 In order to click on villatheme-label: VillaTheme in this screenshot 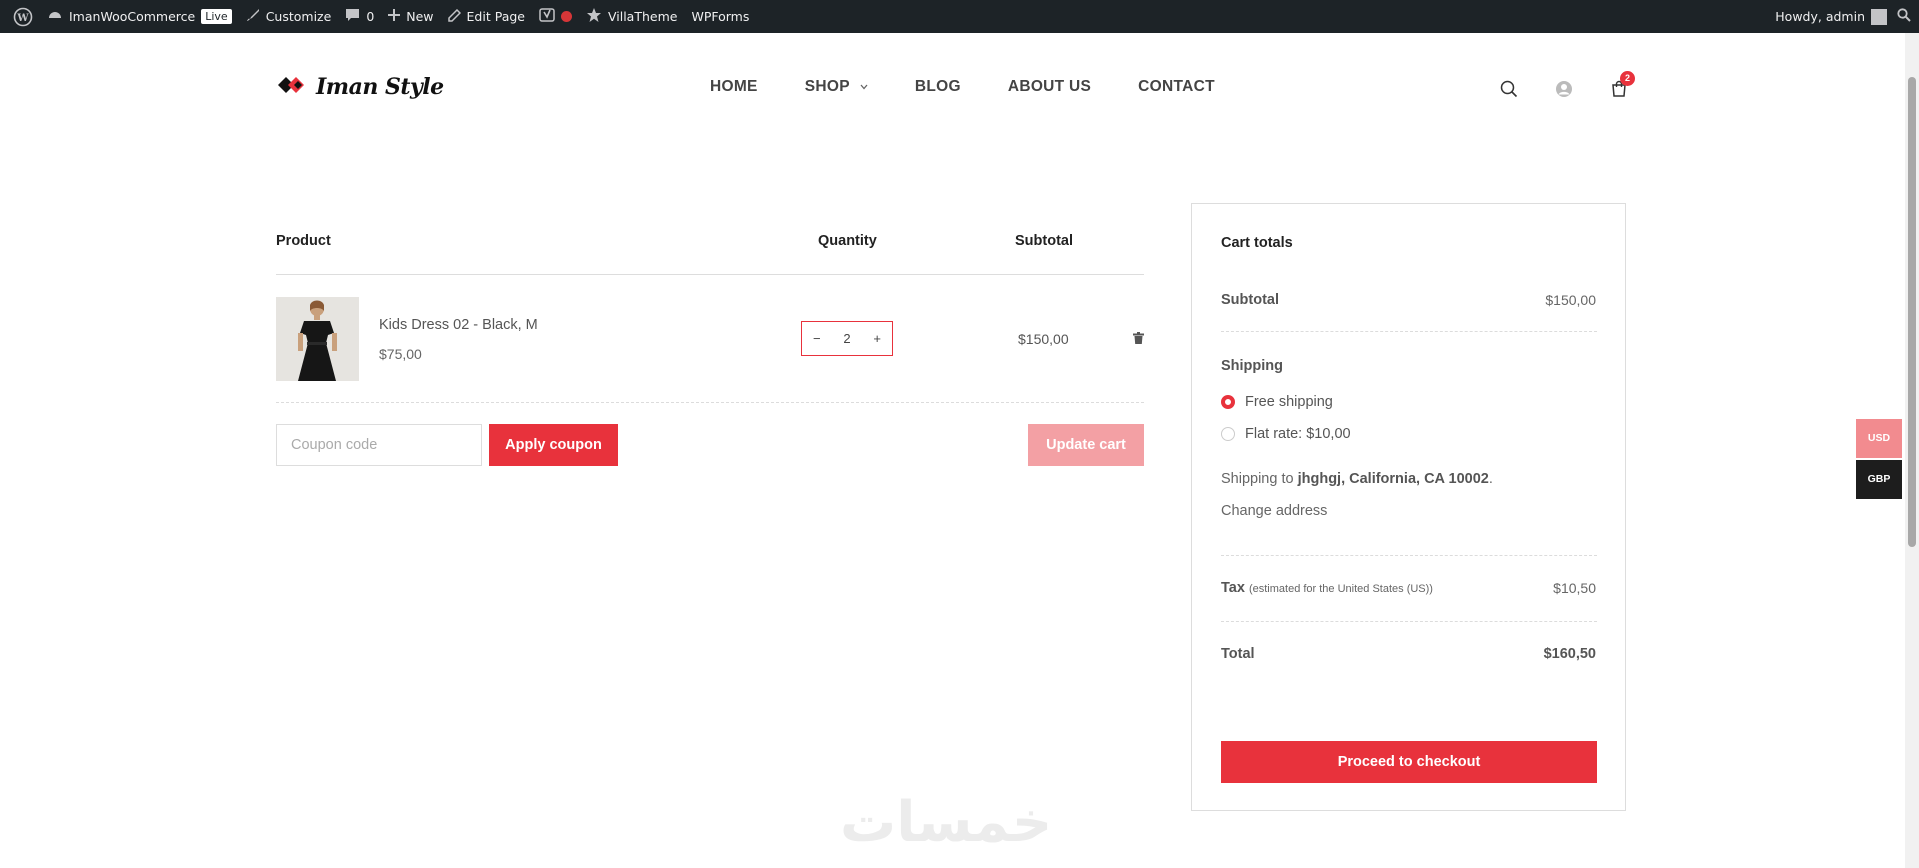, I will do `click(642, 16)`.